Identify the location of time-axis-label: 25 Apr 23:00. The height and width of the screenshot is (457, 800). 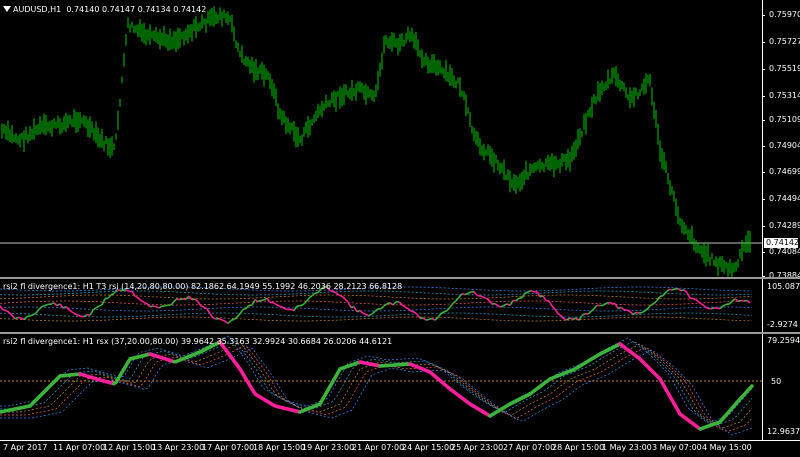
(477, 447).